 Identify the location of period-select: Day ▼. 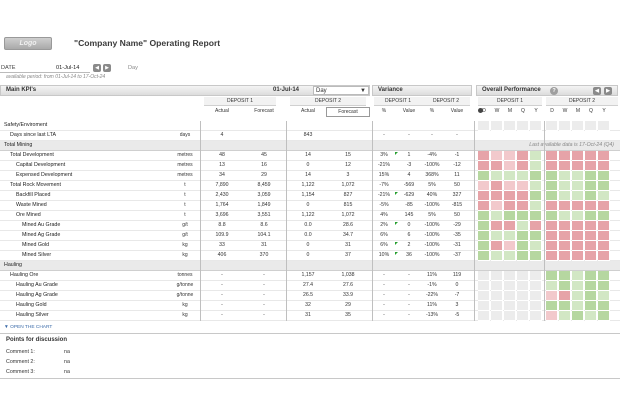
(341, 90).